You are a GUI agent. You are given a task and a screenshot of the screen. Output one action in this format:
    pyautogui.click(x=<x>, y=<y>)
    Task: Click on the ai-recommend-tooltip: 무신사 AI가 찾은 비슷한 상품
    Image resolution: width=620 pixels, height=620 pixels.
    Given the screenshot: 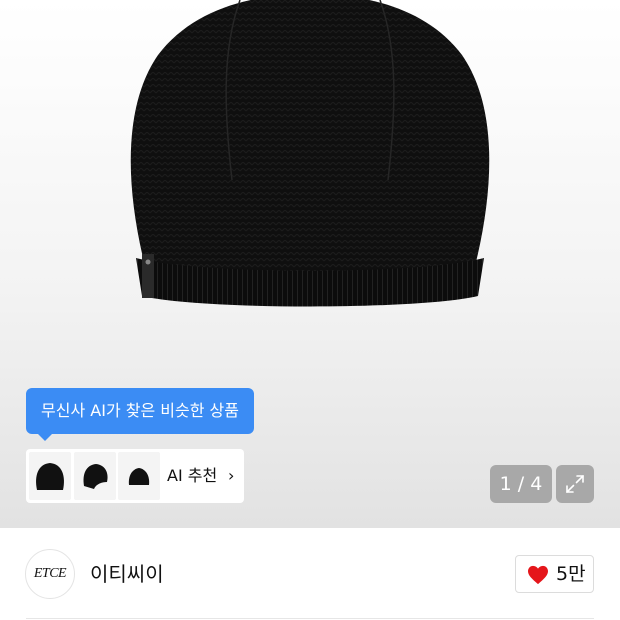 What is the action you would take?
    pyautogui.click(x=140, y=411)
    